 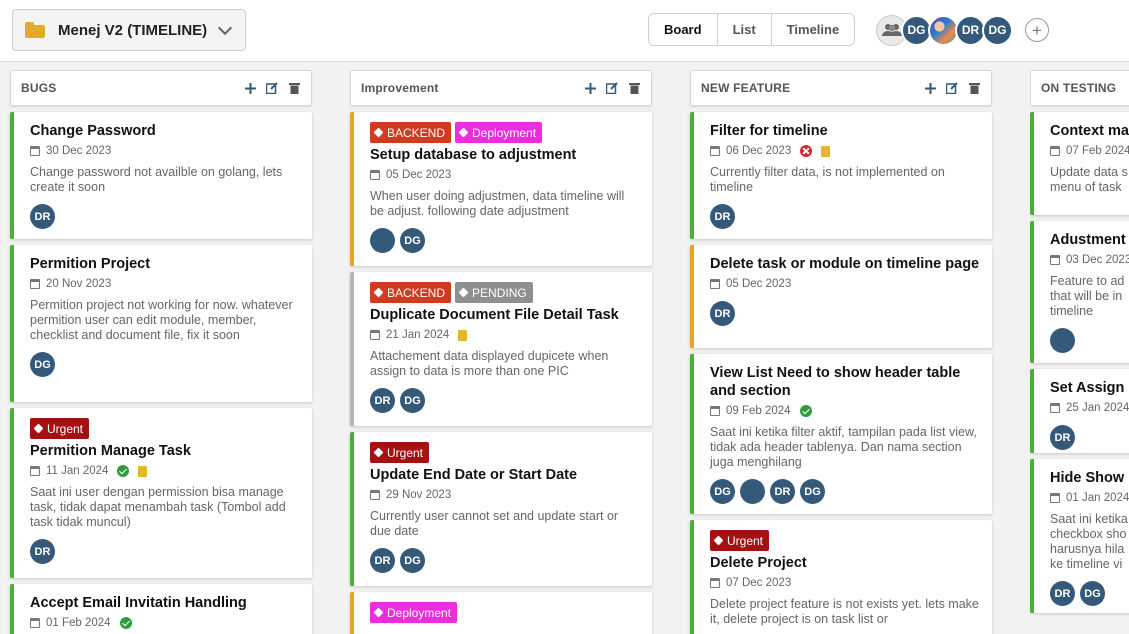 What do you see at coordinates (1037, 30) in the screenshot?
I see `add-member-button: +` at bounding box center [1037, 30].